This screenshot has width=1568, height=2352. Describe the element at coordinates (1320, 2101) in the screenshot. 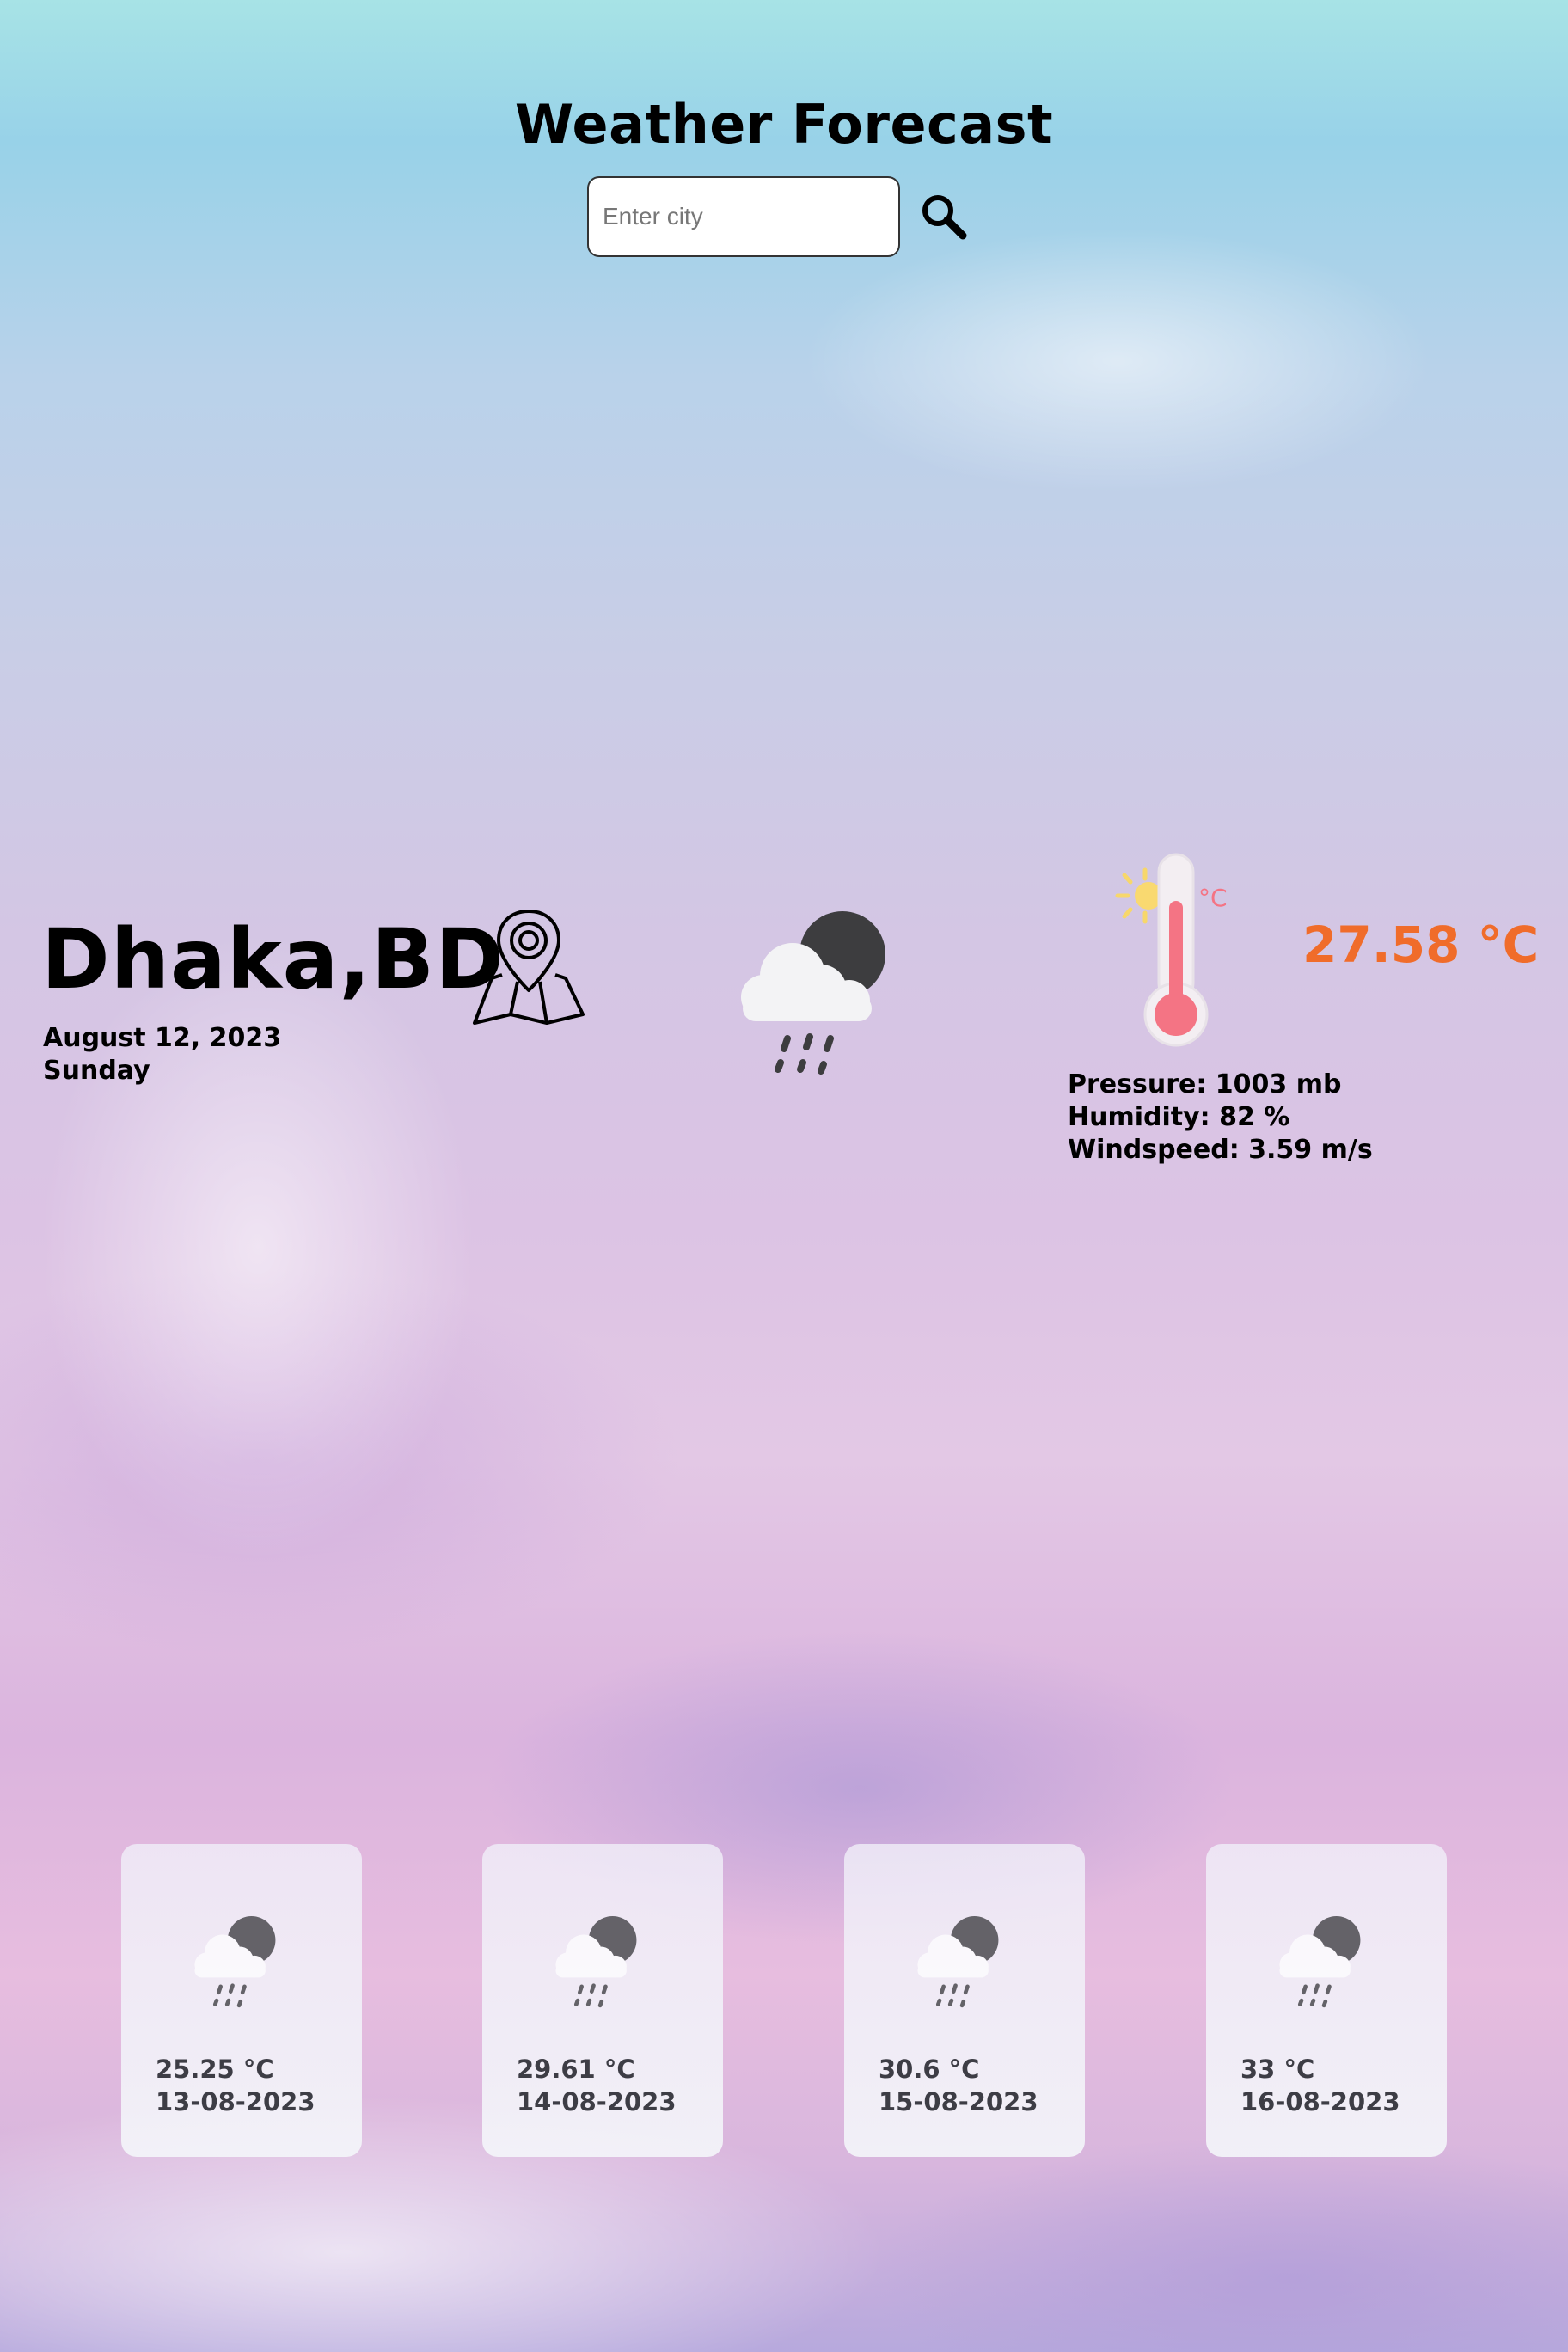

I see `forecast-date: 16-08-2023` at that location.